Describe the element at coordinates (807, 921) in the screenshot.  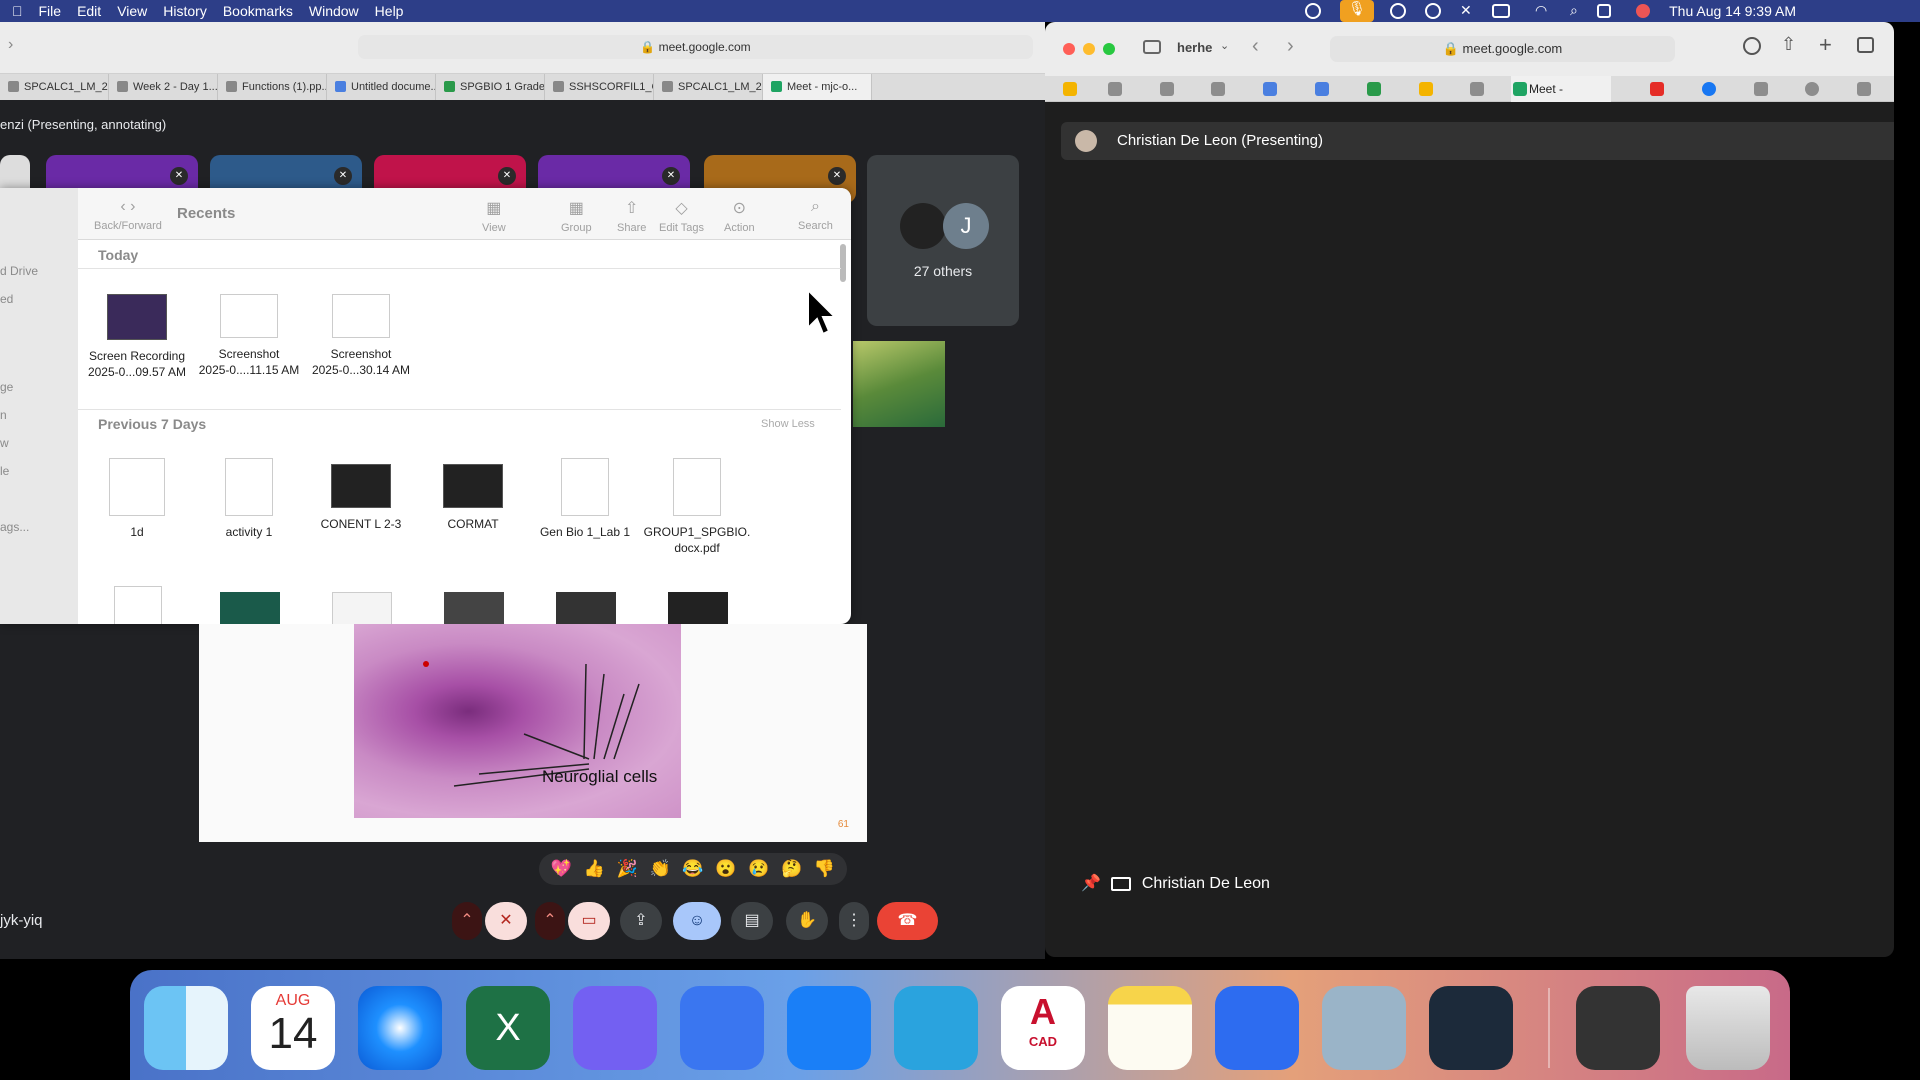
I see `raise-hand-button: ✋` at that location.